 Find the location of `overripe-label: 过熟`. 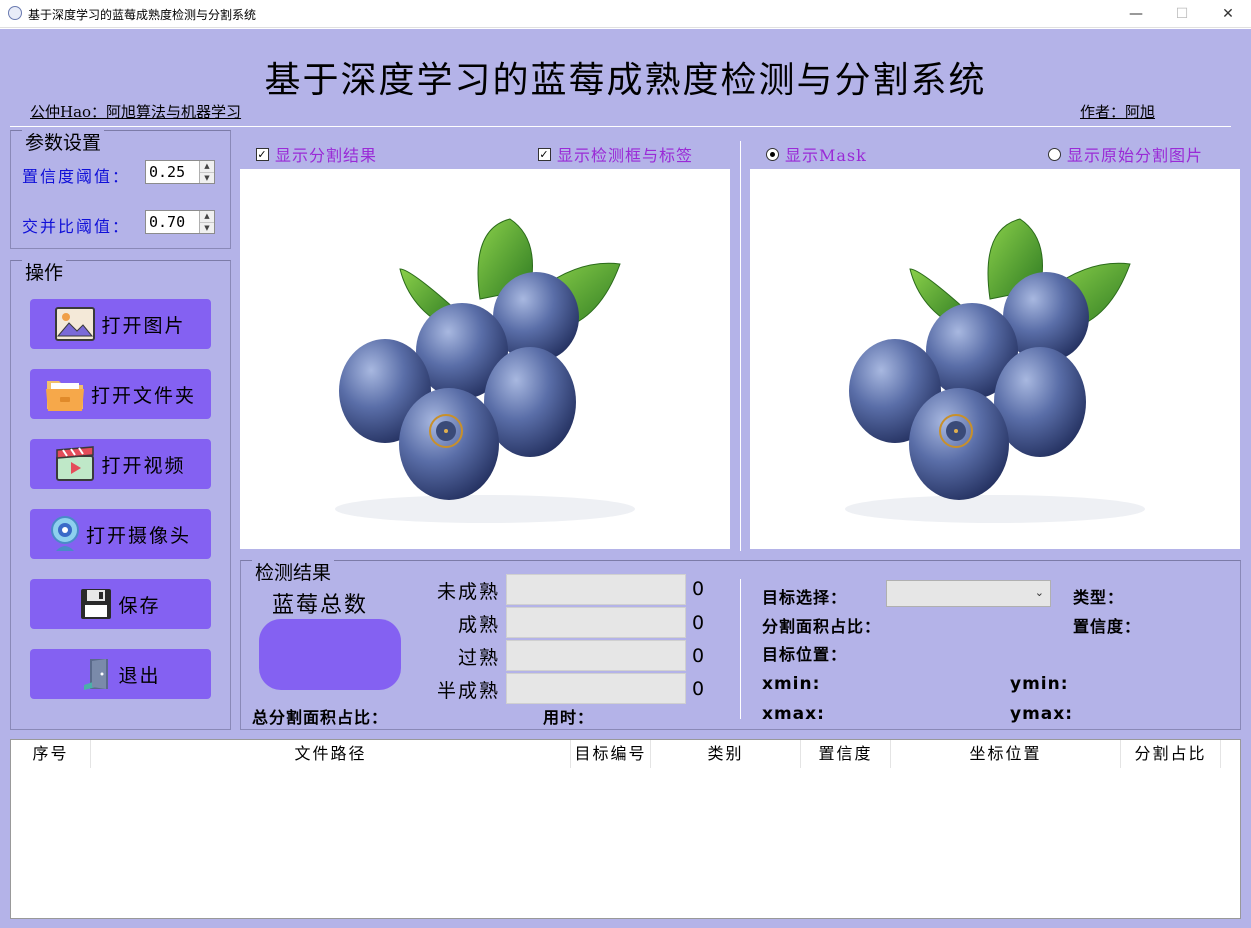

overripe-label: 过熟 is located at coordinates (478, 658).